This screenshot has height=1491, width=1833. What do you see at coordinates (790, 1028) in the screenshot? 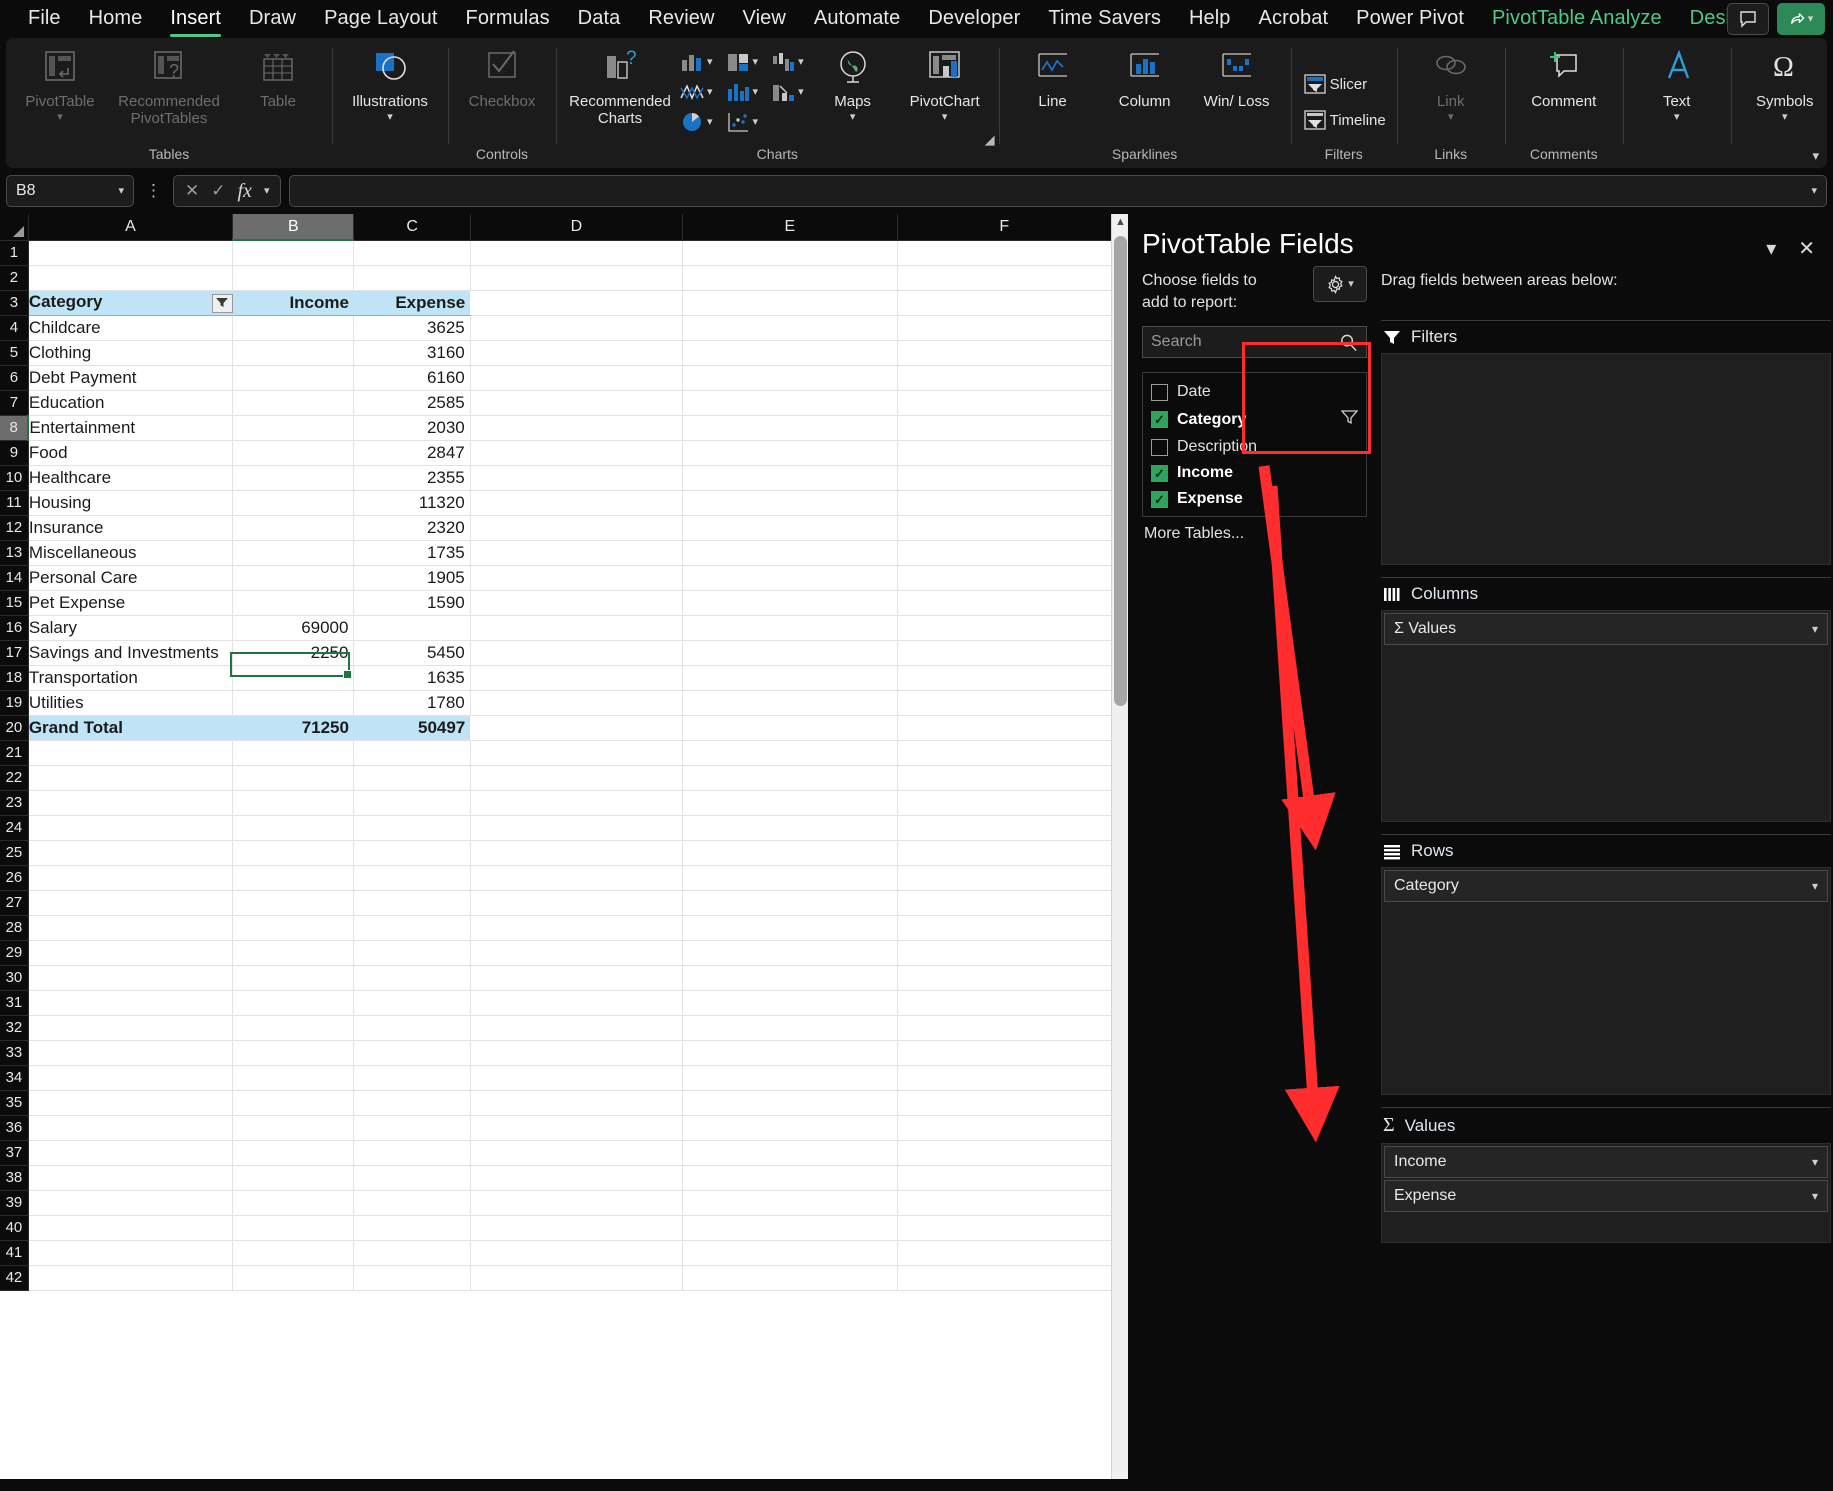
I see `cell-E32` at bounding box center [790, 1028].